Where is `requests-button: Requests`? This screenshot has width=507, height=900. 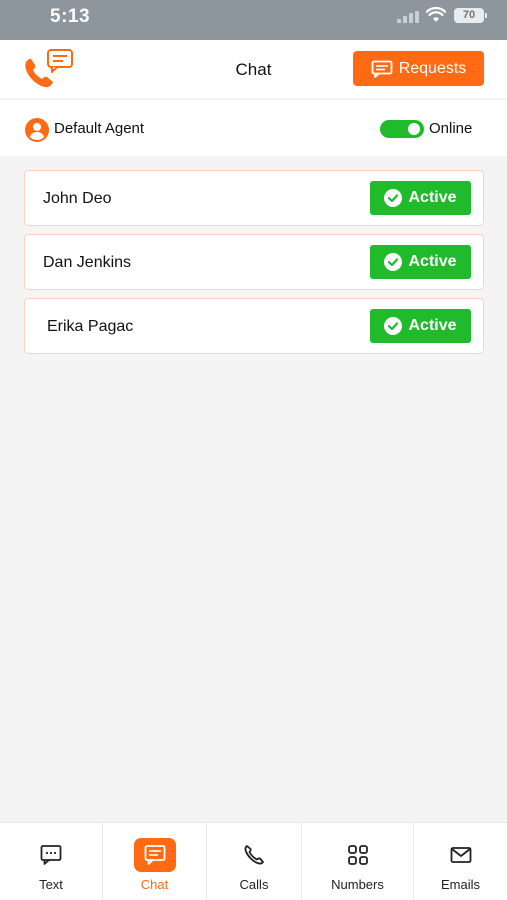 requests-button: Requests is located at coordinates (418, 68).